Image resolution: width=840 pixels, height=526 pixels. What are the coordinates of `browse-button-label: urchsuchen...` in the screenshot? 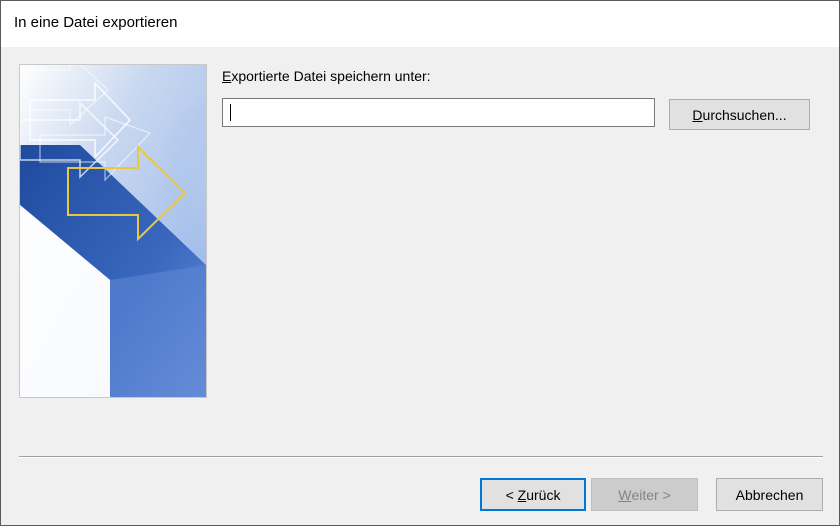 It's located at (744, 114).